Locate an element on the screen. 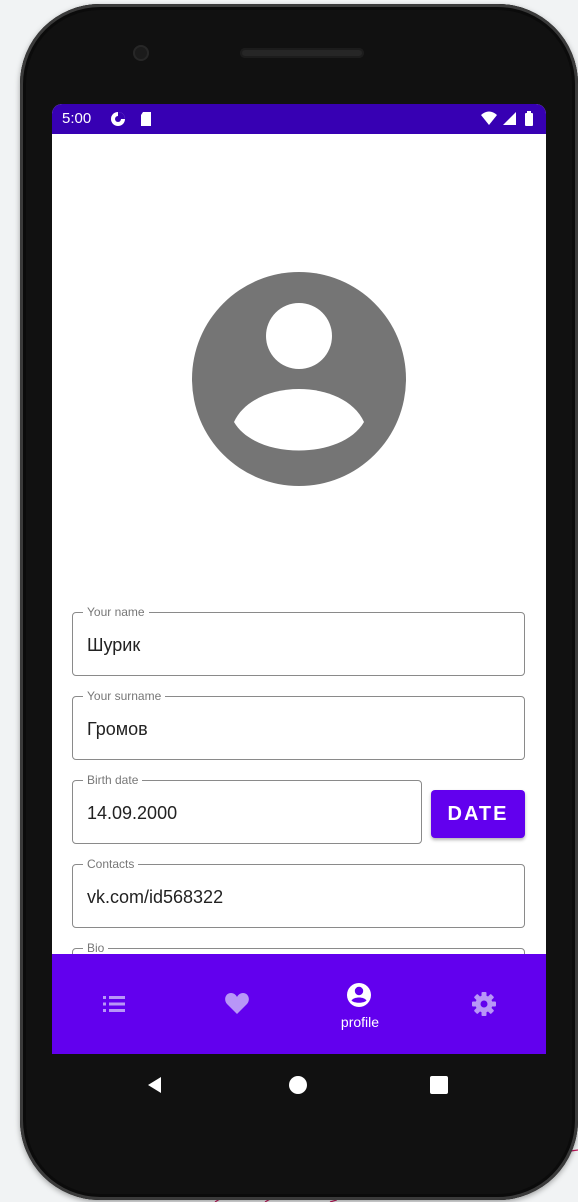  nav-item-list is located at coordinates (114, 1004).